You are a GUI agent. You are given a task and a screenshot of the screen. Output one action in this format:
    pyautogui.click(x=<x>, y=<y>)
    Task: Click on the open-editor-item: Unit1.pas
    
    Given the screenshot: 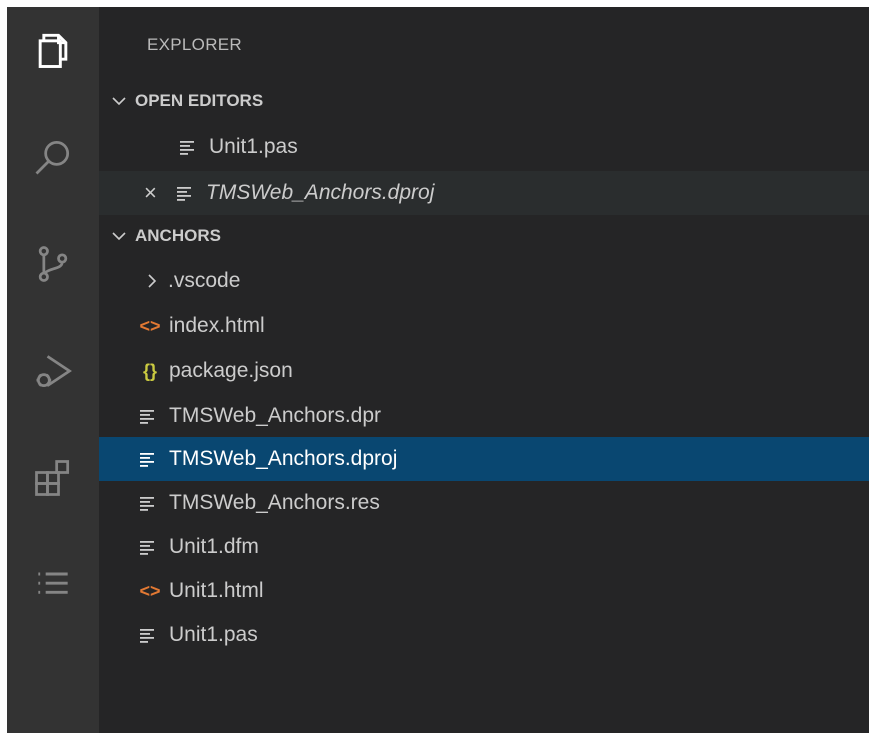 What is the action you would take?
    pyautogui.click(x=484, y=147)
    